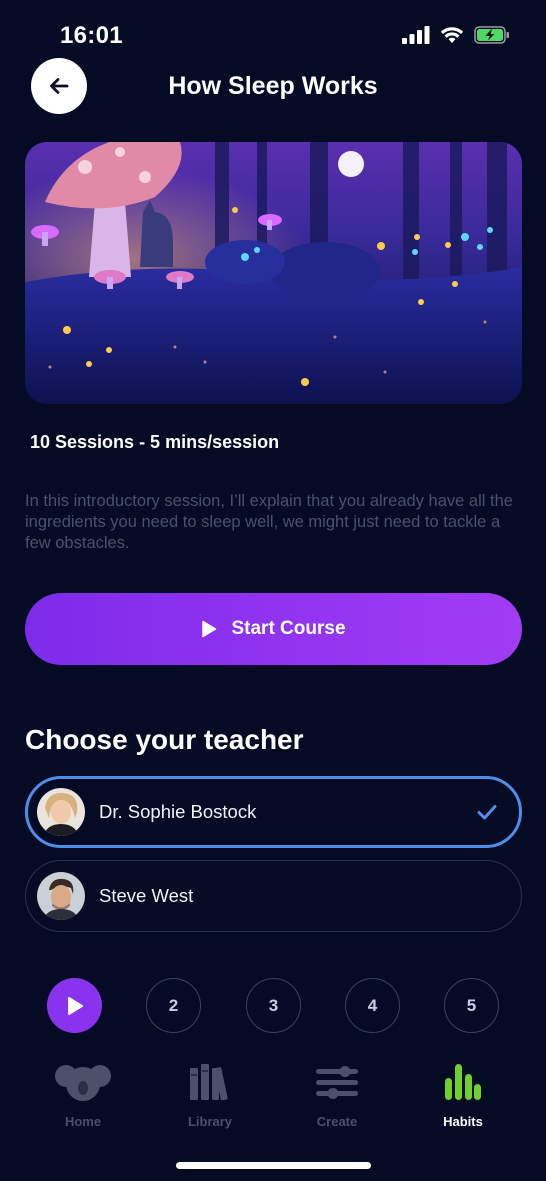 The width and height of the screenshot is (546, 1181). What do you see at coordinates (210, 1121) in the screenshot?
I see `tab-library-label: Library` at bounding box center [210, 1121].